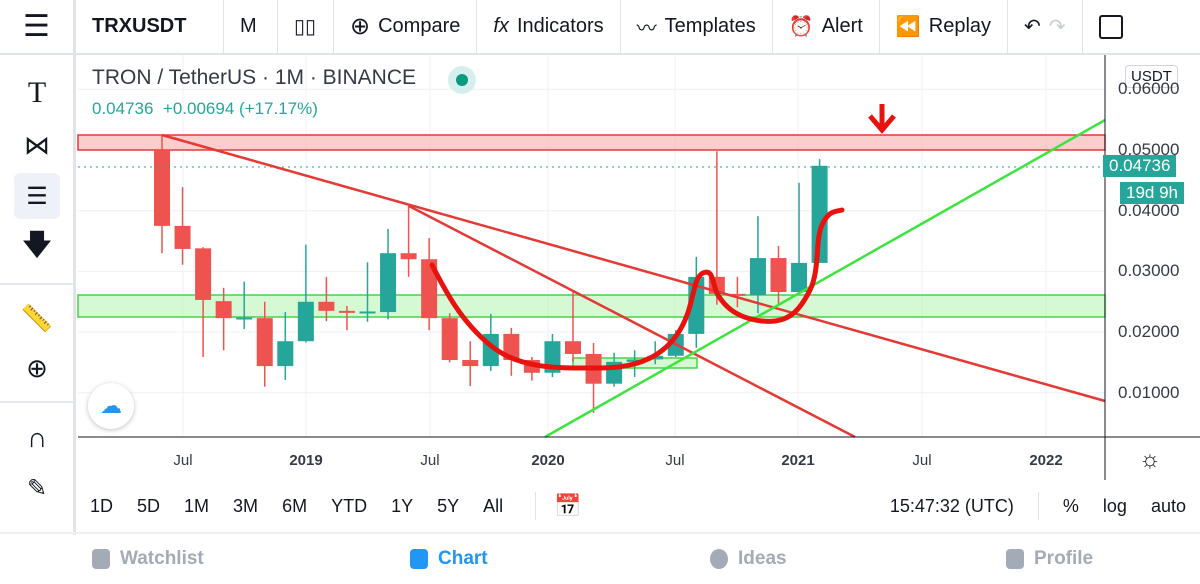  I want to click on range-all: All, so click(493, 506).